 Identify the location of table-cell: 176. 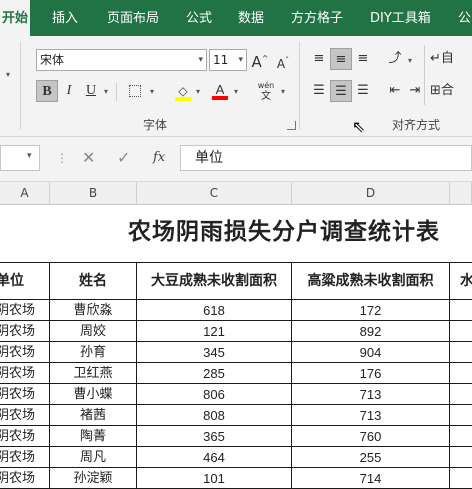
(371, 373).